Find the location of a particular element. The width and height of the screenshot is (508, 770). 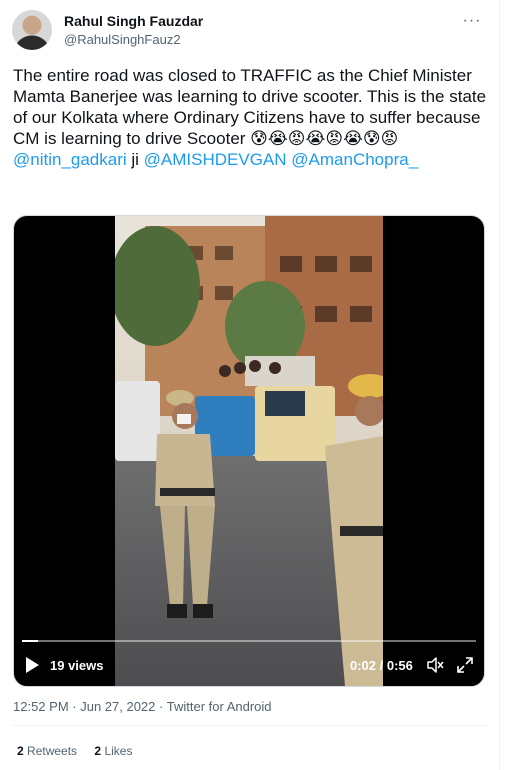

more-options-icon: ··· is located at coordinates (472, 22).